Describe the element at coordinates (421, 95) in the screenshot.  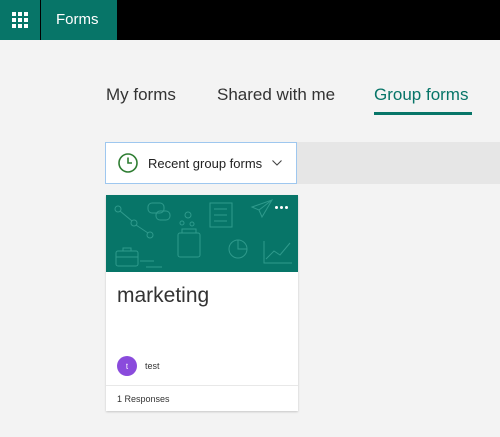
I see `tab-group-forms: Group forms` at that location.